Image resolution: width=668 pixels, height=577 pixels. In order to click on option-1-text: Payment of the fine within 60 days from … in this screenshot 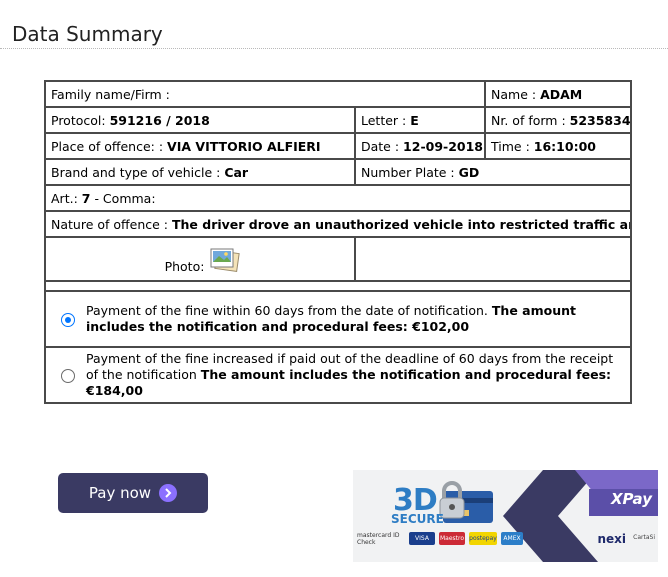, I will do `click(287, 310)`.